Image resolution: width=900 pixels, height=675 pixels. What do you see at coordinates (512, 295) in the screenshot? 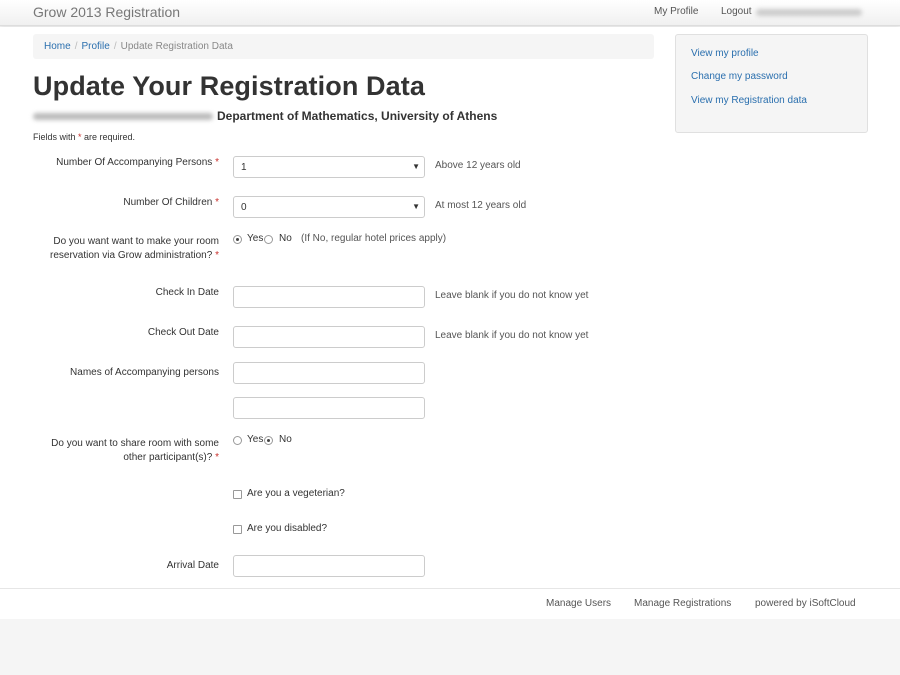
I see `check-in-help: Leave blank if you do not know yet` at bounding box center [512, 295].